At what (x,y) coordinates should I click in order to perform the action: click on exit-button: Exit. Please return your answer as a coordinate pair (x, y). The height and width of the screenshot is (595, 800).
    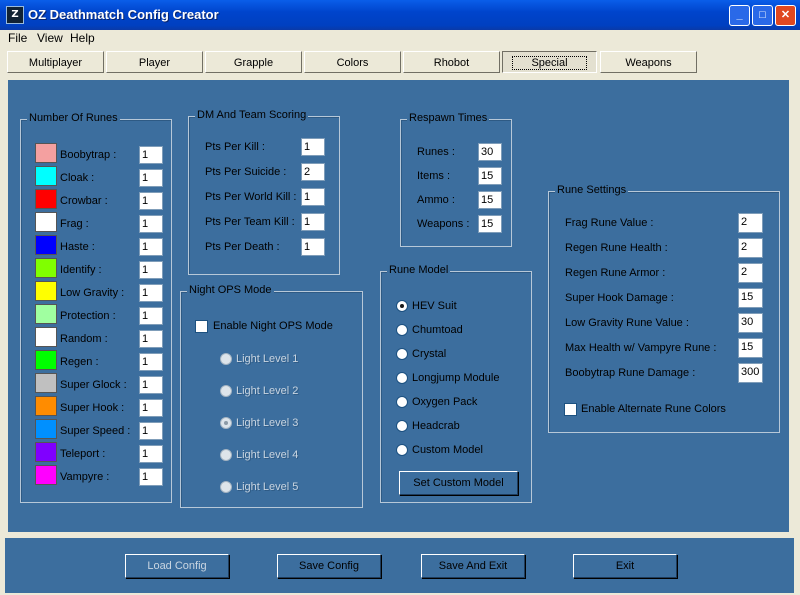
    Looking at the image, I should click on (625, 566).